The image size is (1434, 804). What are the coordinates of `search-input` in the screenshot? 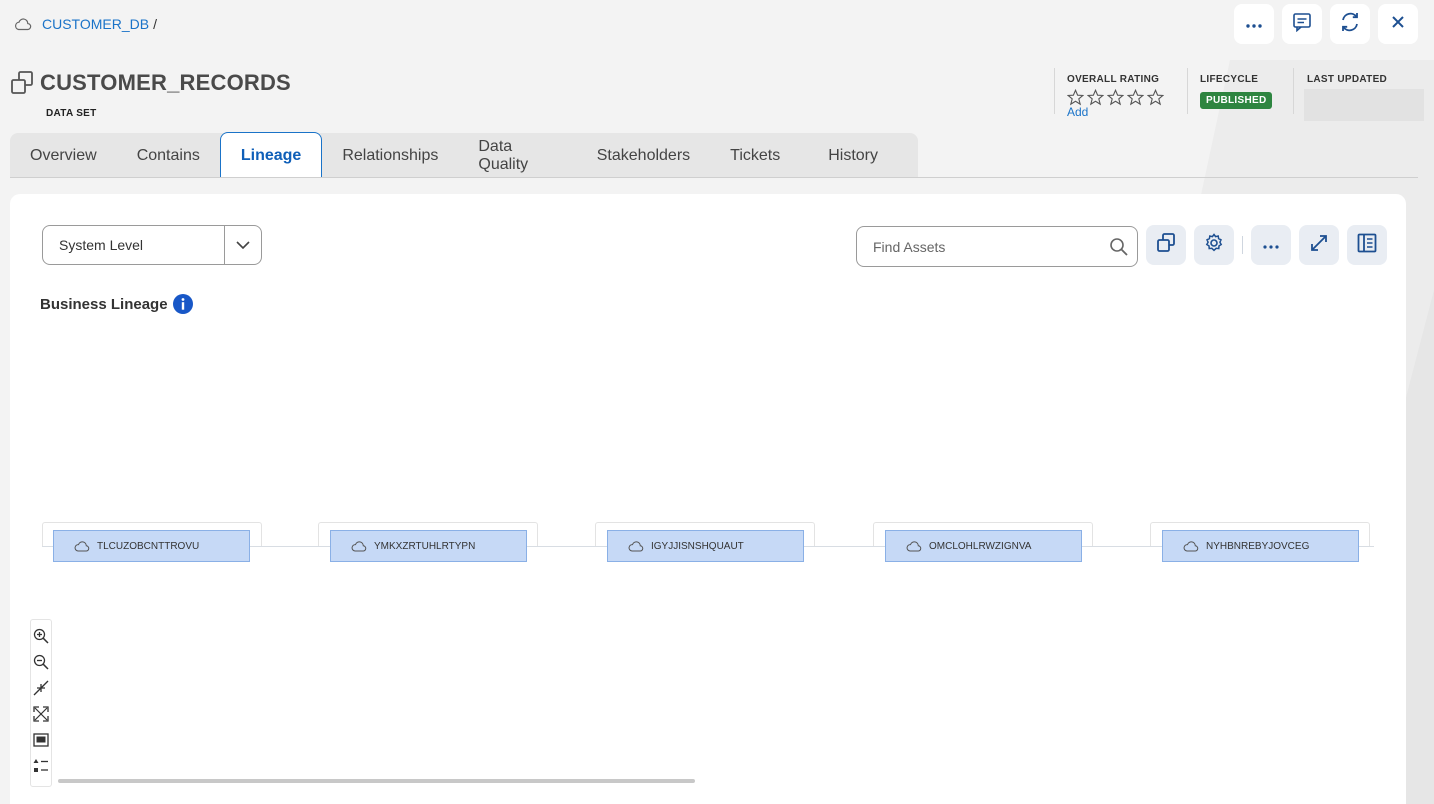 It's located at (979, 246).